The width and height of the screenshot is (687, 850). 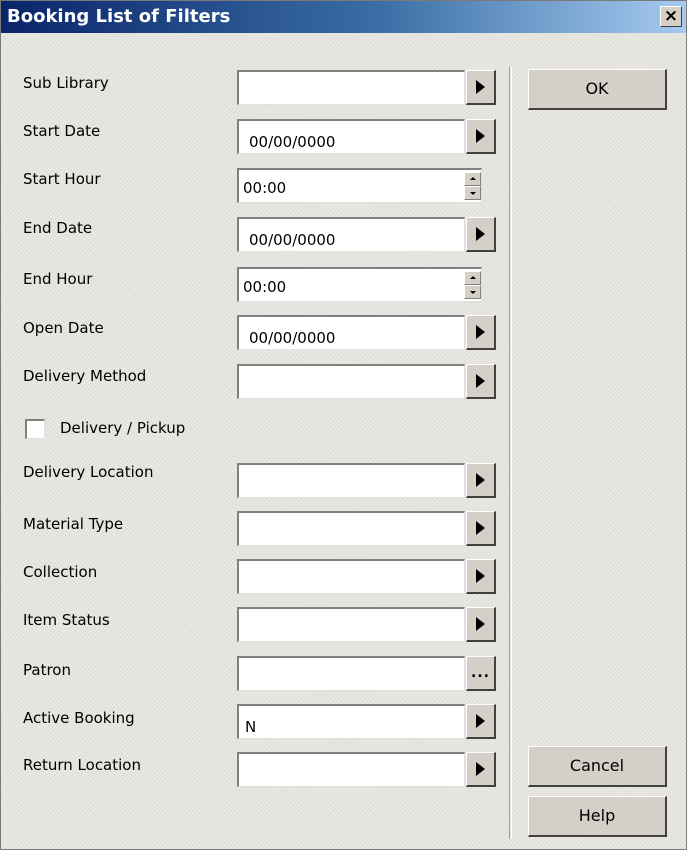 What do you see at coordinates (351, 332) in the screenshot?
I see `open-date-field: 00/00/0000` at bounding box center [351, 332].